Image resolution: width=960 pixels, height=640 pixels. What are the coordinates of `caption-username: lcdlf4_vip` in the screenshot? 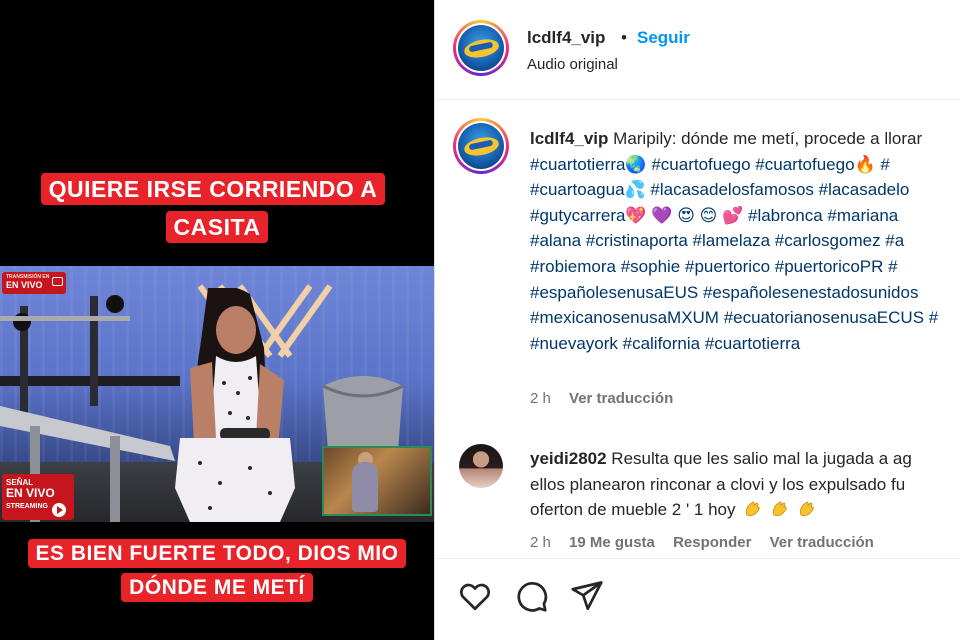 It's located at (569, 138).